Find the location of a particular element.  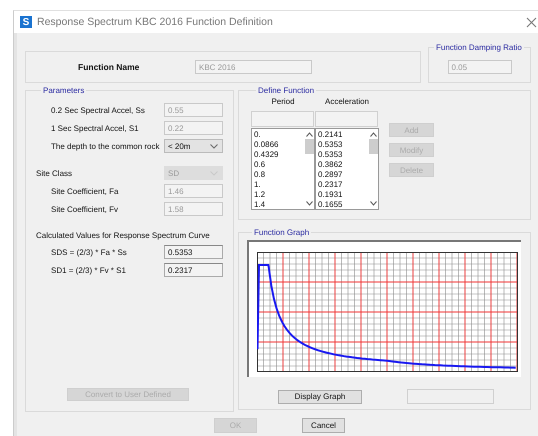

parameter-label: 1 Sec Spectral Accel, S1 is located at coordinates (94, 128).